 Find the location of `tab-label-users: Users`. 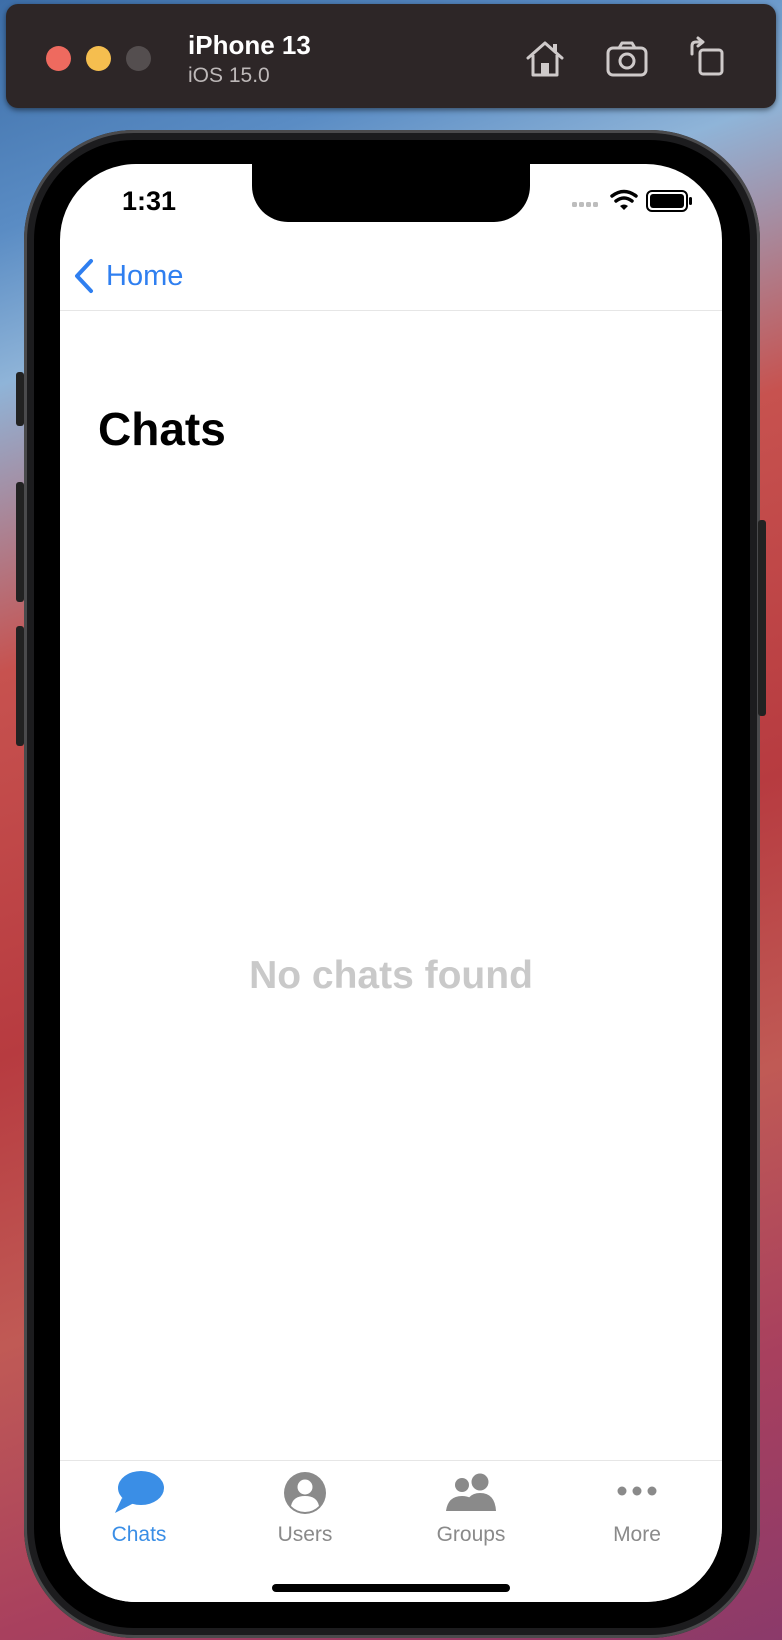

tab-label-users: Users is located at coordinates (305, 1534).